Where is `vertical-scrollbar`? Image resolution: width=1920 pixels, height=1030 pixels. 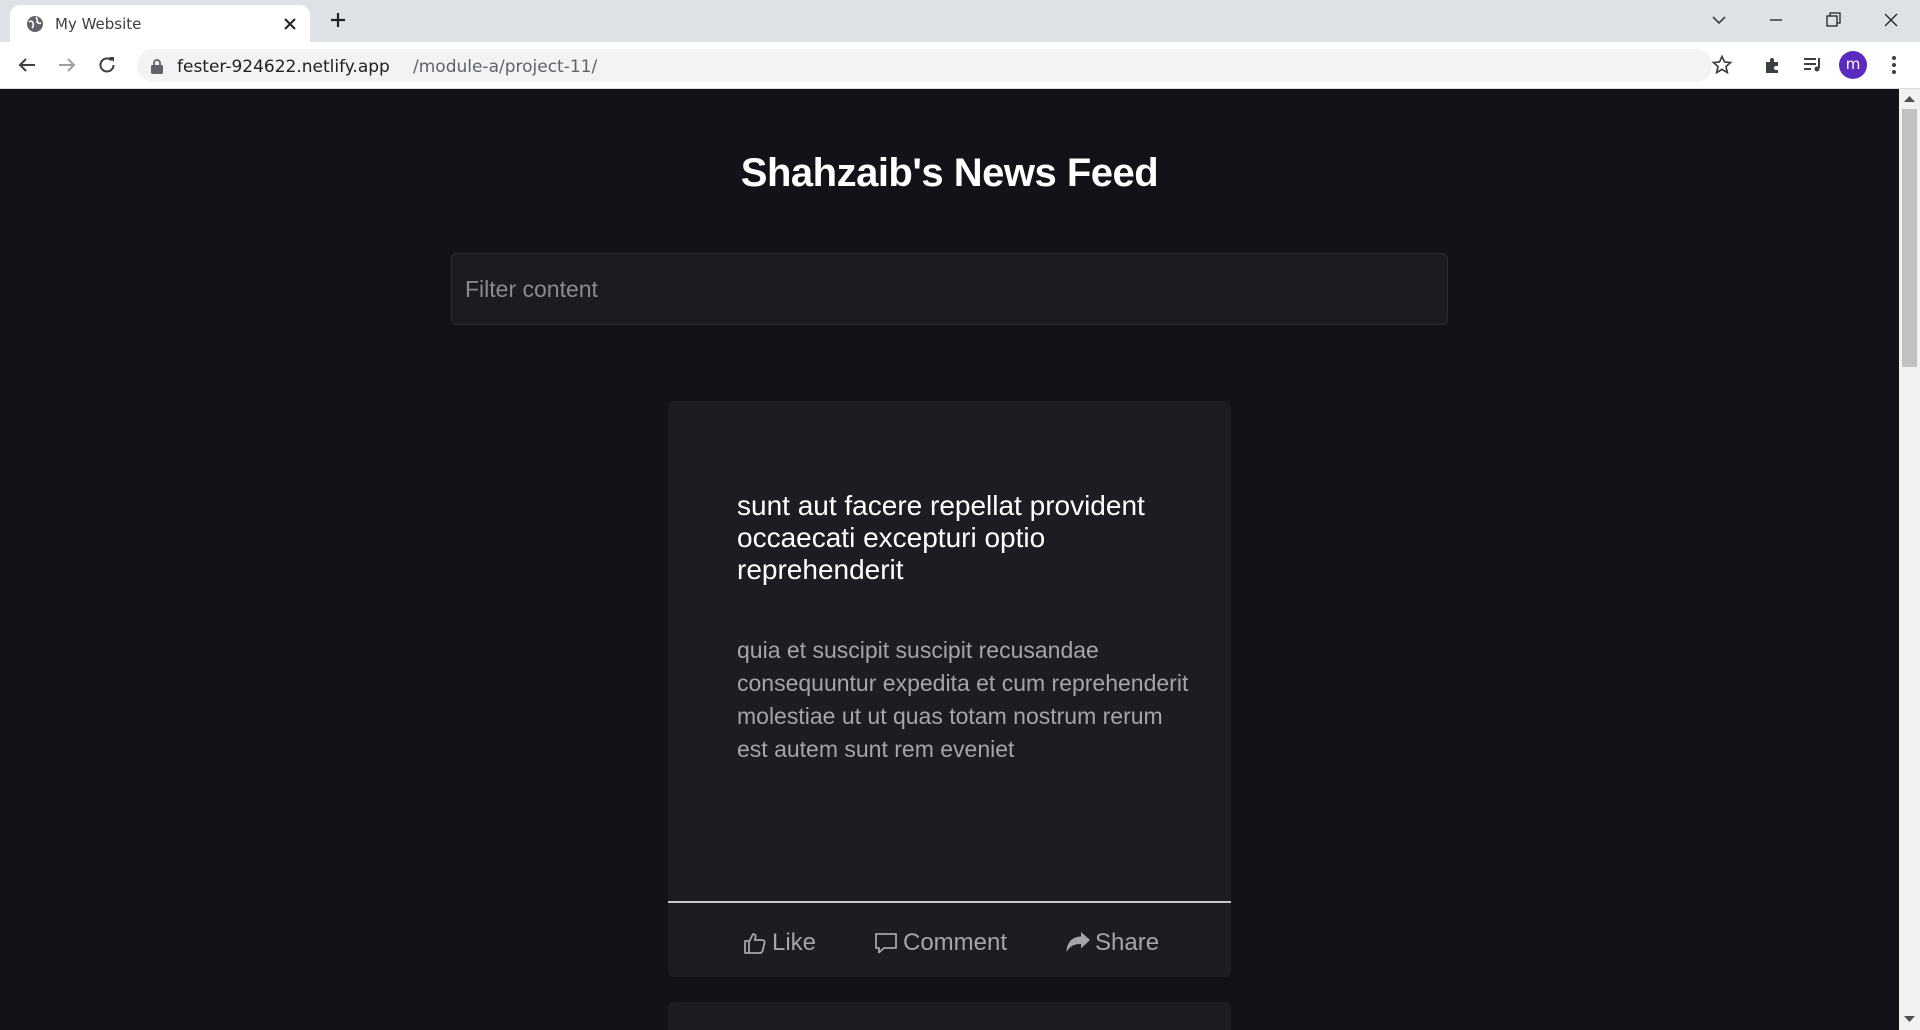 vertical-scrollbar is located at coordinates (1909, 559).